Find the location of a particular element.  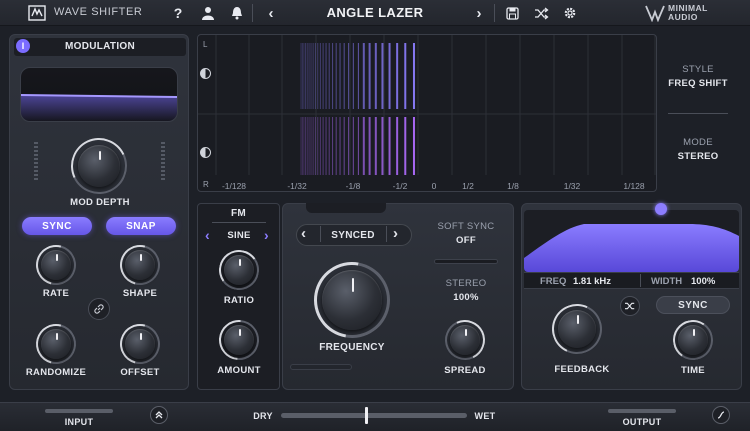

filter-handle is located at coordinates (661, 209).